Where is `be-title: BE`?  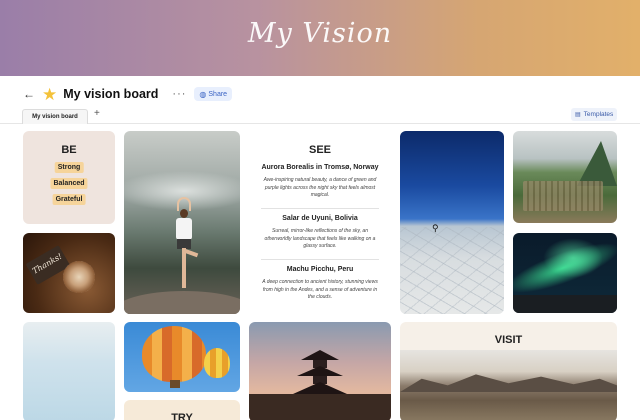
be-title: BE is located at coordinates (69, 150).